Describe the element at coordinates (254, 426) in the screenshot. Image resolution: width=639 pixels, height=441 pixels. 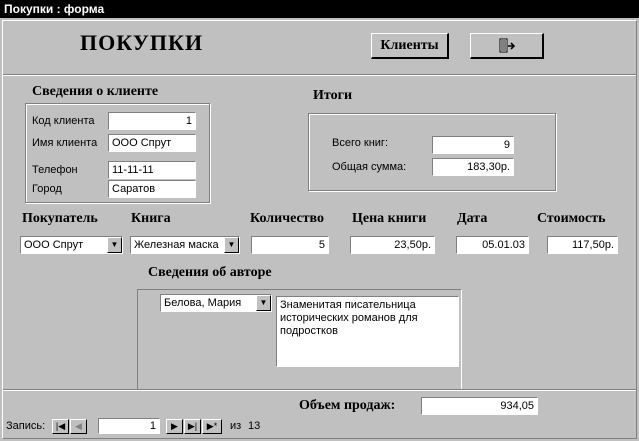
I see `record-total: 13` at that location.